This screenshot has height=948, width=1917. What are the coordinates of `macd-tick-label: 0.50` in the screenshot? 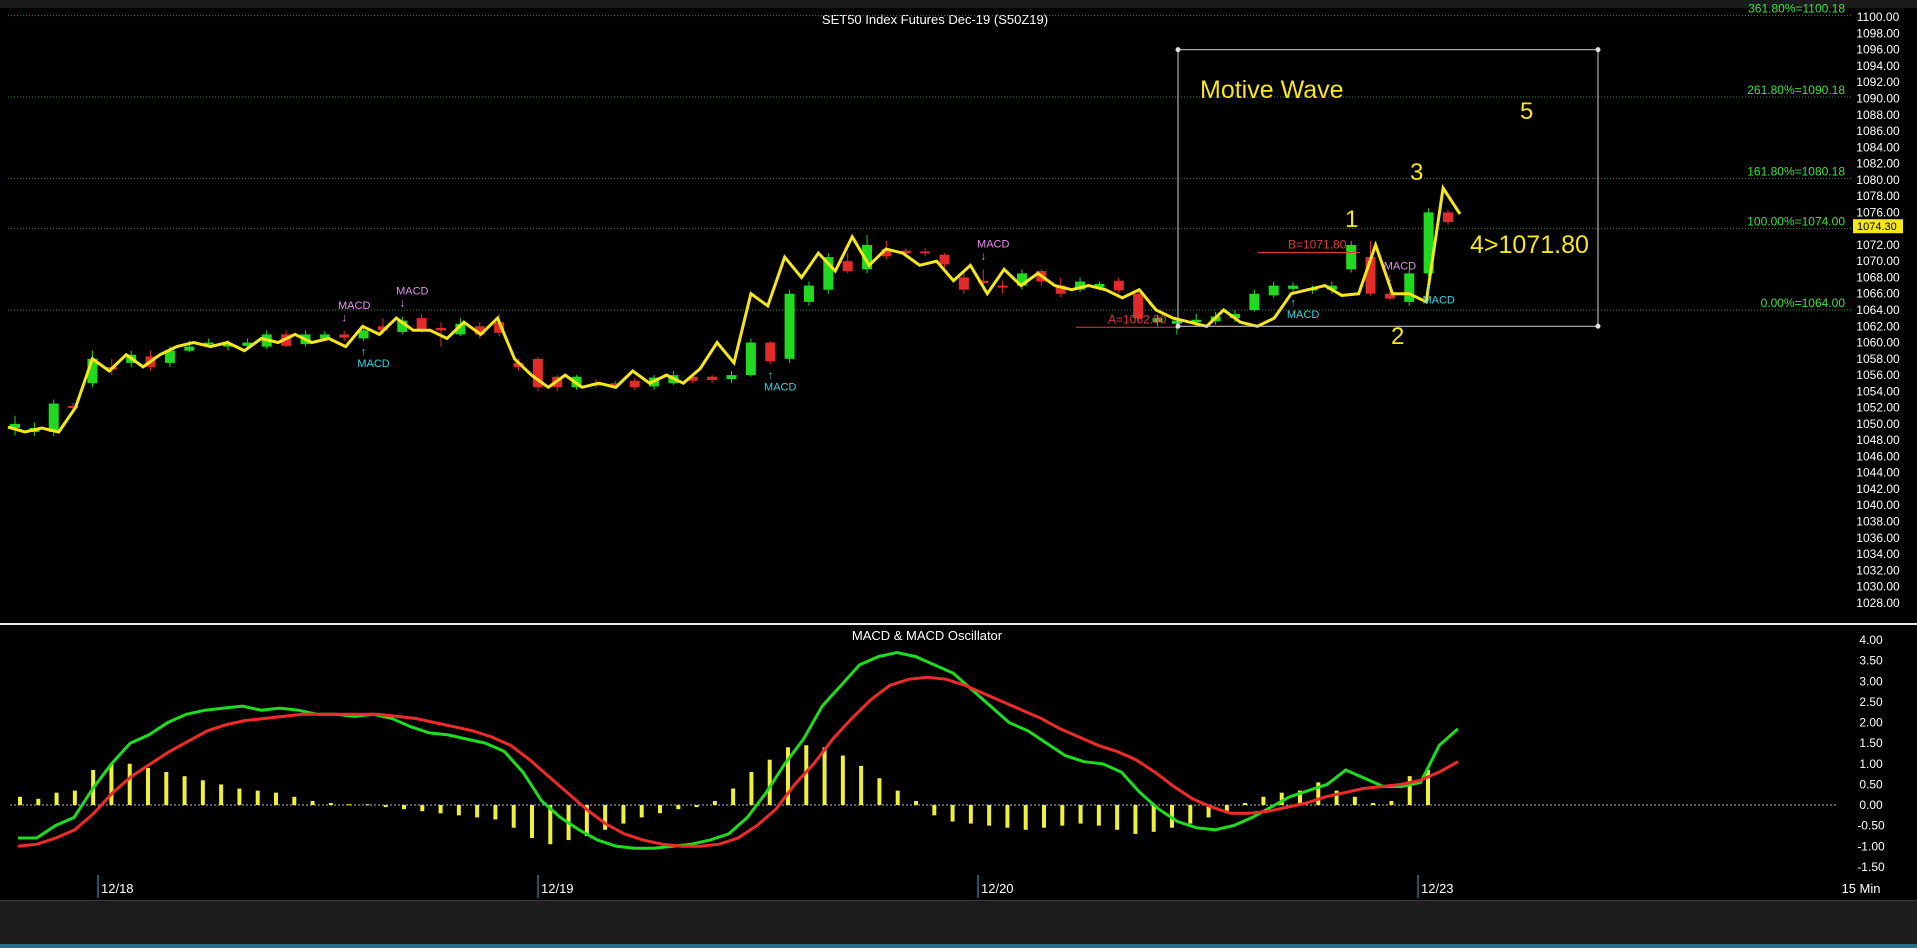 It's located at (1871, 784).